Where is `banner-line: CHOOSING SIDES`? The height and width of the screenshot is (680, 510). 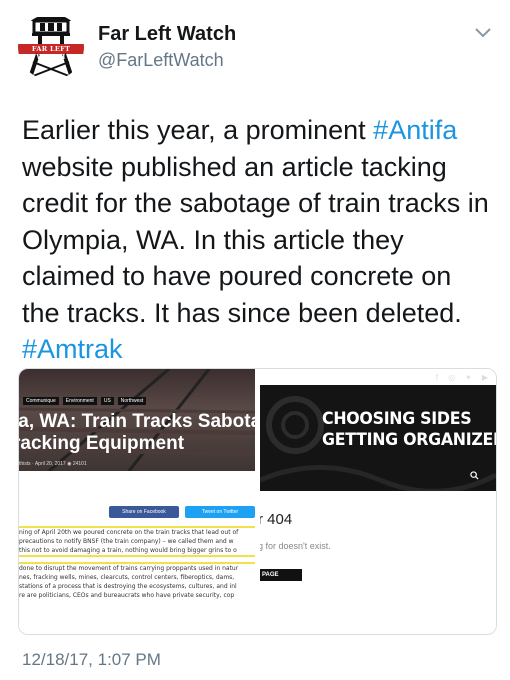 banner-line: CHOOSING SIDES is located at coordinates (397, 419).